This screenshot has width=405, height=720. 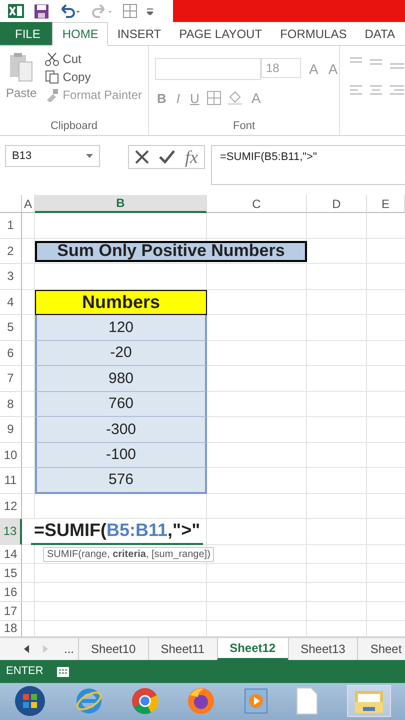 I want to click on table-icon, so click(x=130, y=11).